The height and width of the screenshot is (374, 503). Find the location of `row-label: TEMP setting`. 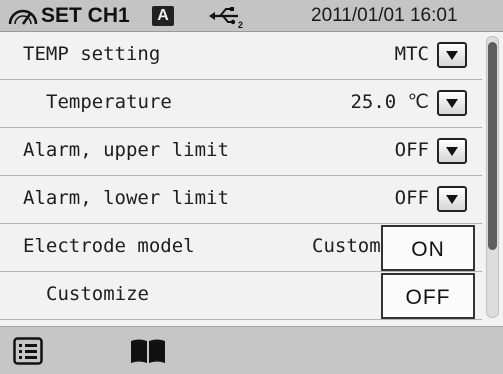

row-label: TEMP setting is located at coordinates (92, 54).